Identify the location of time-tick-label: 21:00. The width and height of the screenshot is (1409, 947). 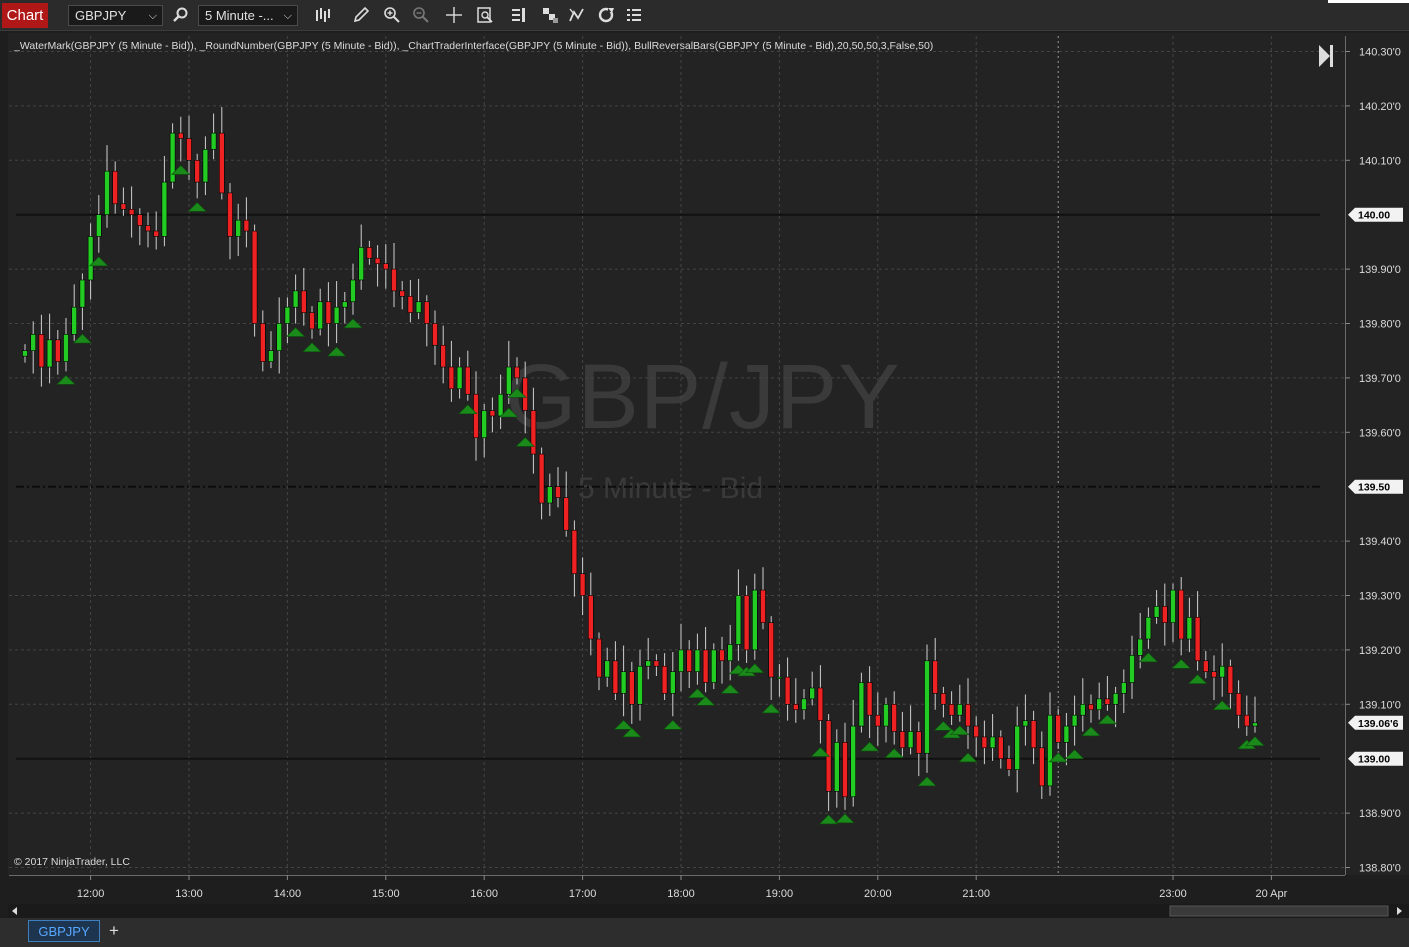
(976, 894).